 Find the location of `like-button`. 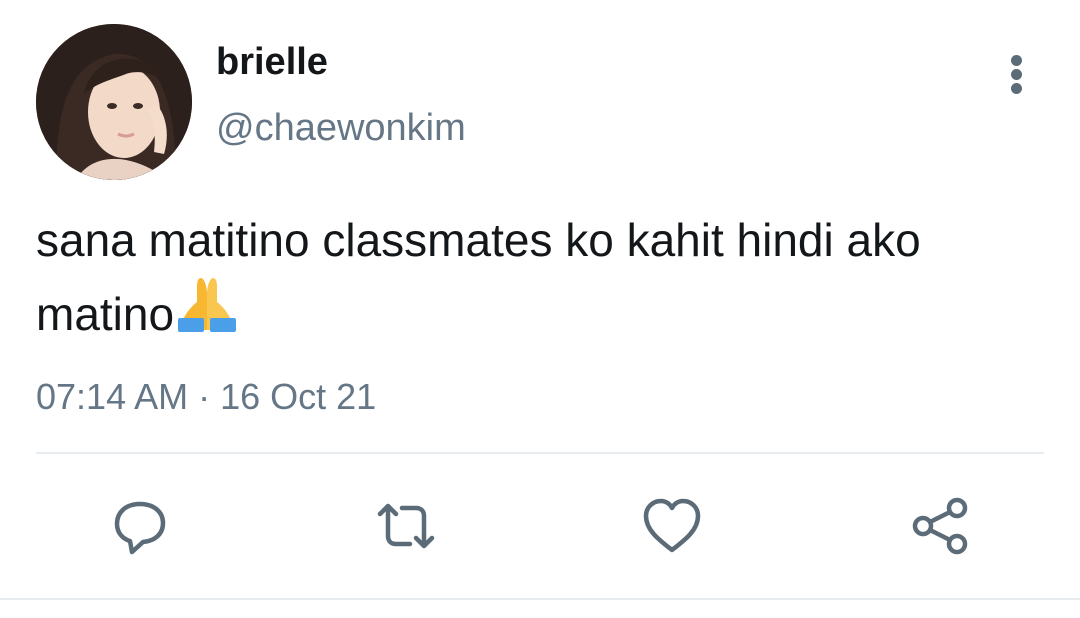

like-button is located at coordinates (672, 526).